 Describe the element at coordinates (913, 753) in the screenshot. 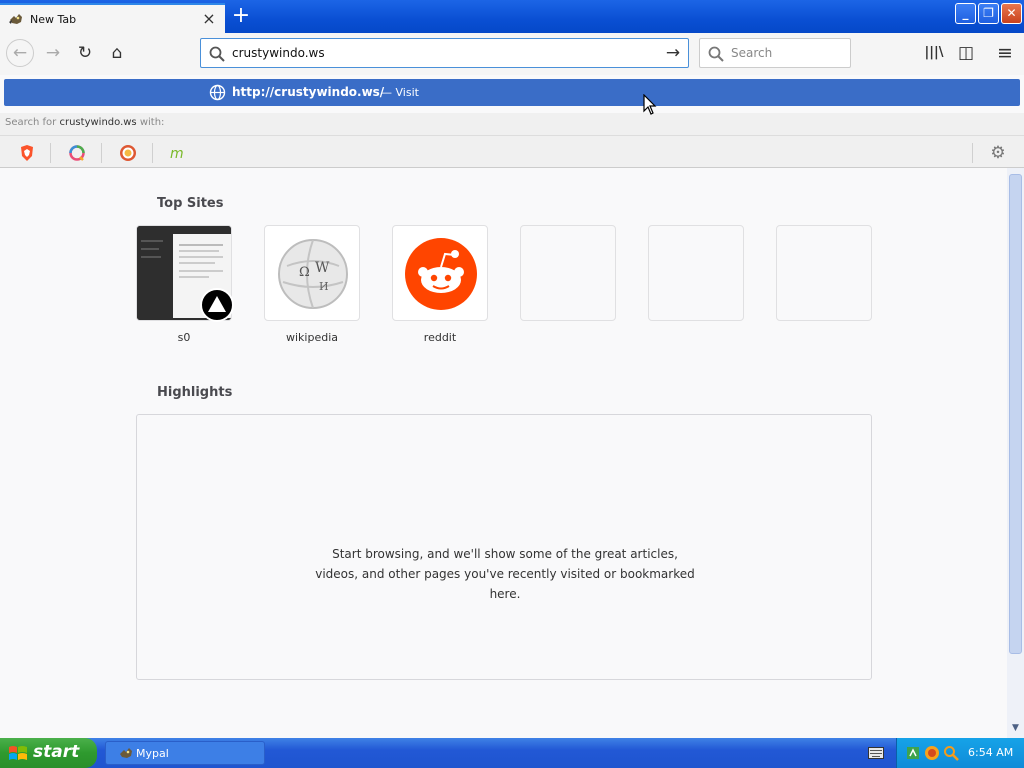

I see `network-icon` at that location.